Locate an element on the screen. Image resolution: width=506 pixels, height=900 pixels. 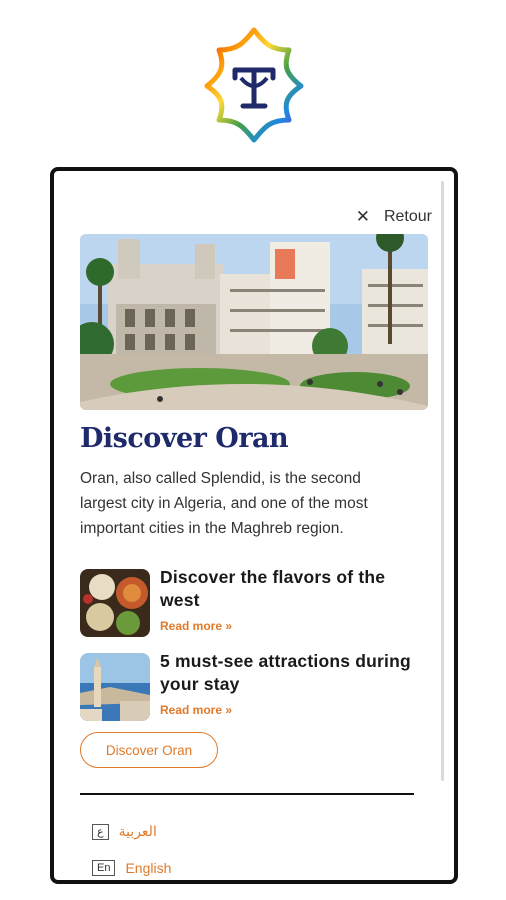
article-title: Discover the flavors of the west is located at coordinates (273, 588).